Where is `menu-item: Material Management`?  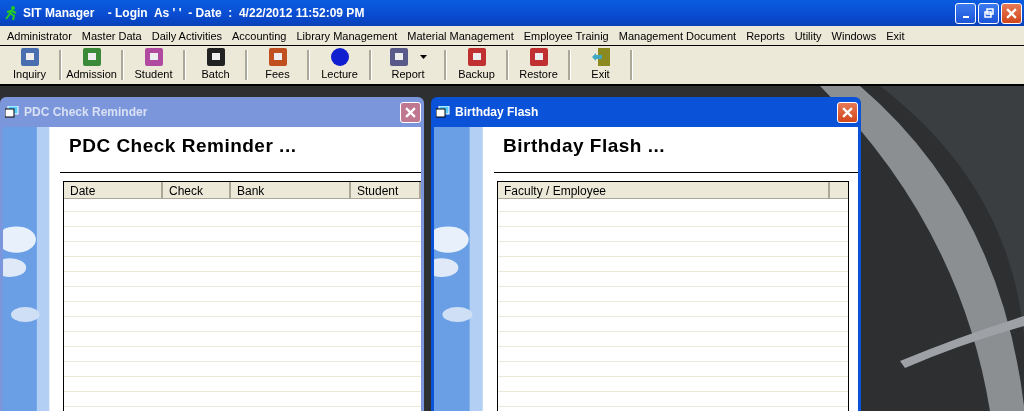 menu-item: Material Management is located at coordinates (460, 35).